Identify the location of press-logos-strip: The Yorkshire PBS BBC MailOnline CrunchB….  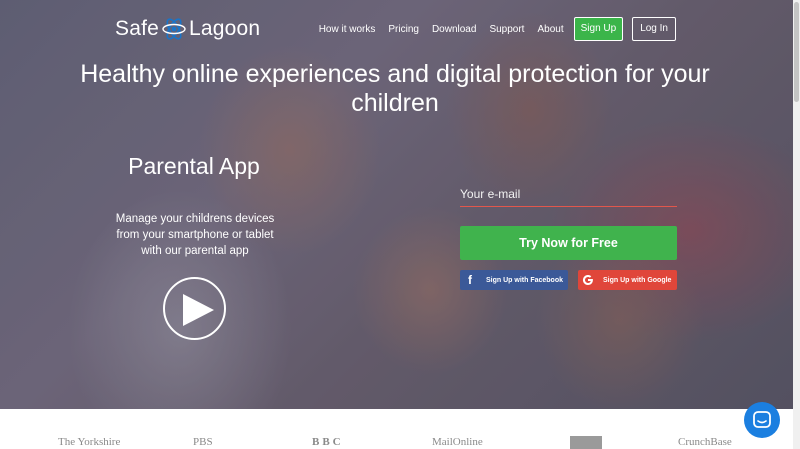
(400, 429).